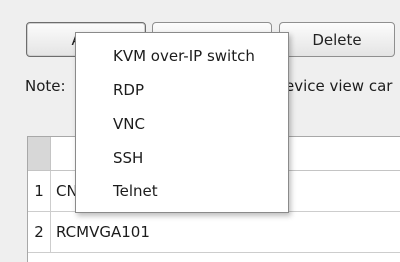 The width and height of the screenshot is (400, 262). I want to click on menu-item-telnet: Telnet, so click(135, 191).